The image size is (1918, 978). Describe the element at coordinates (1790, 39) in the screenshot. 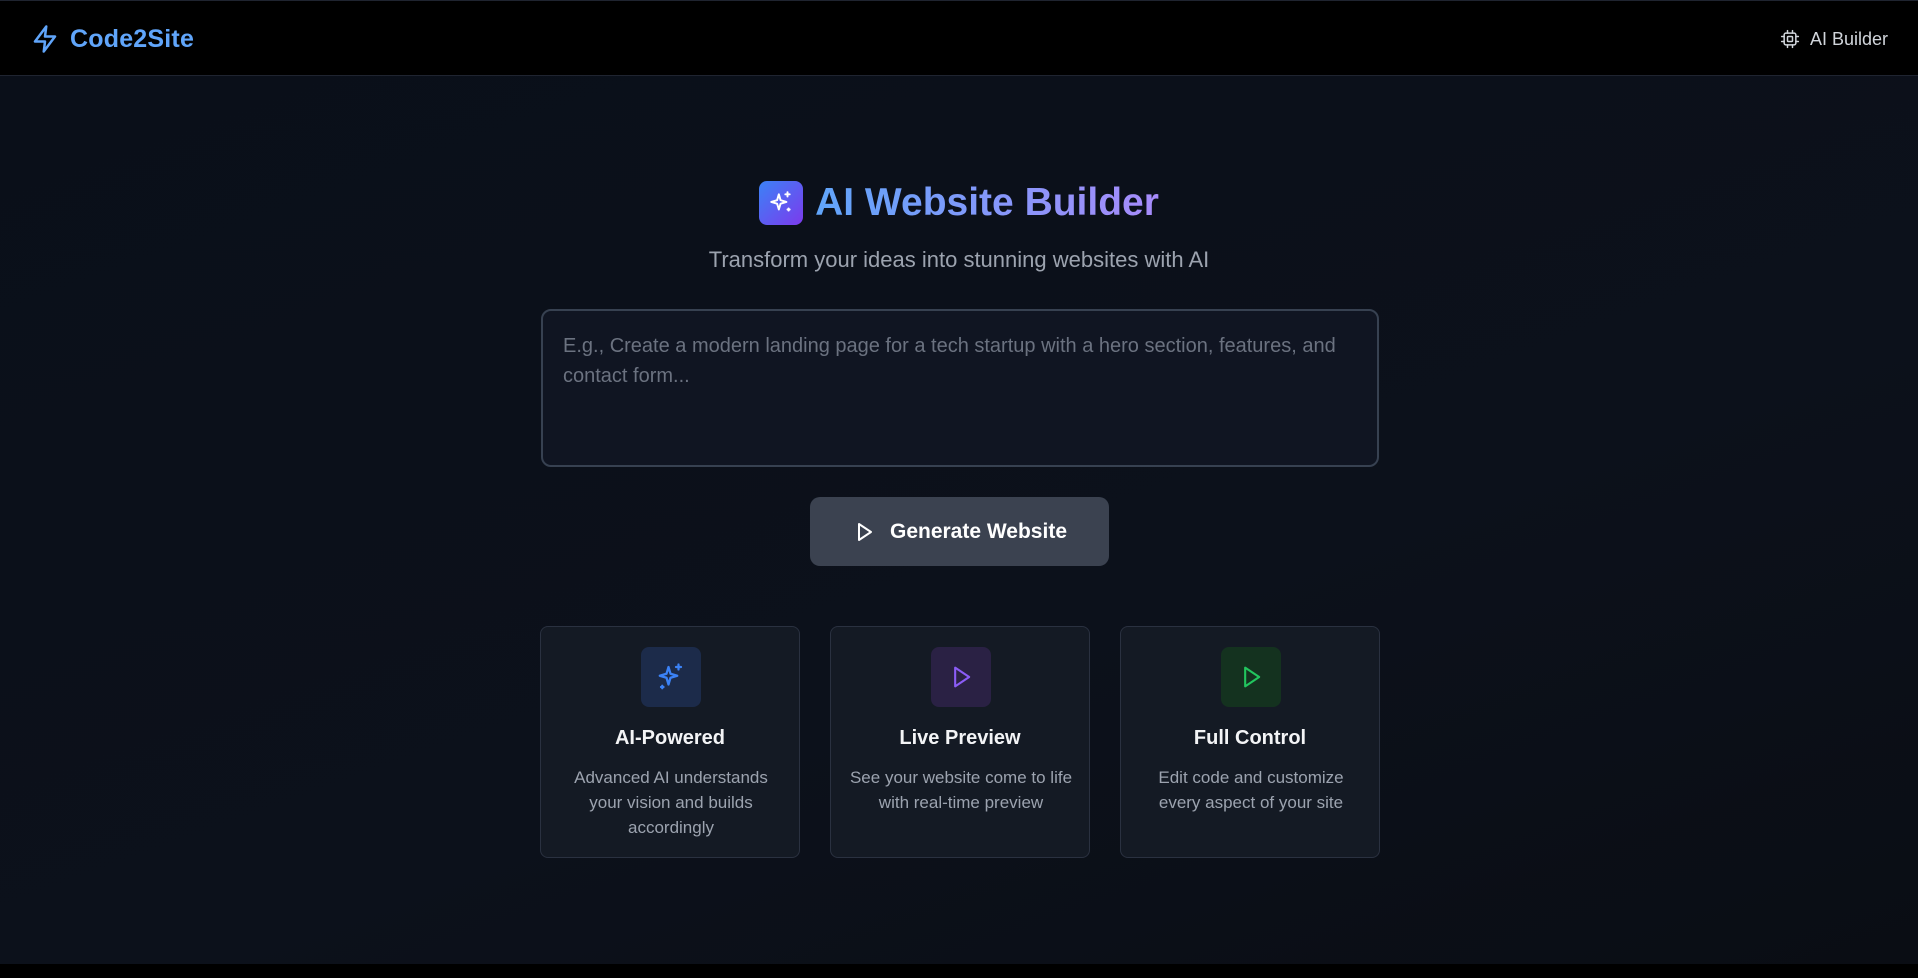

I see `chip-icon` at that location.